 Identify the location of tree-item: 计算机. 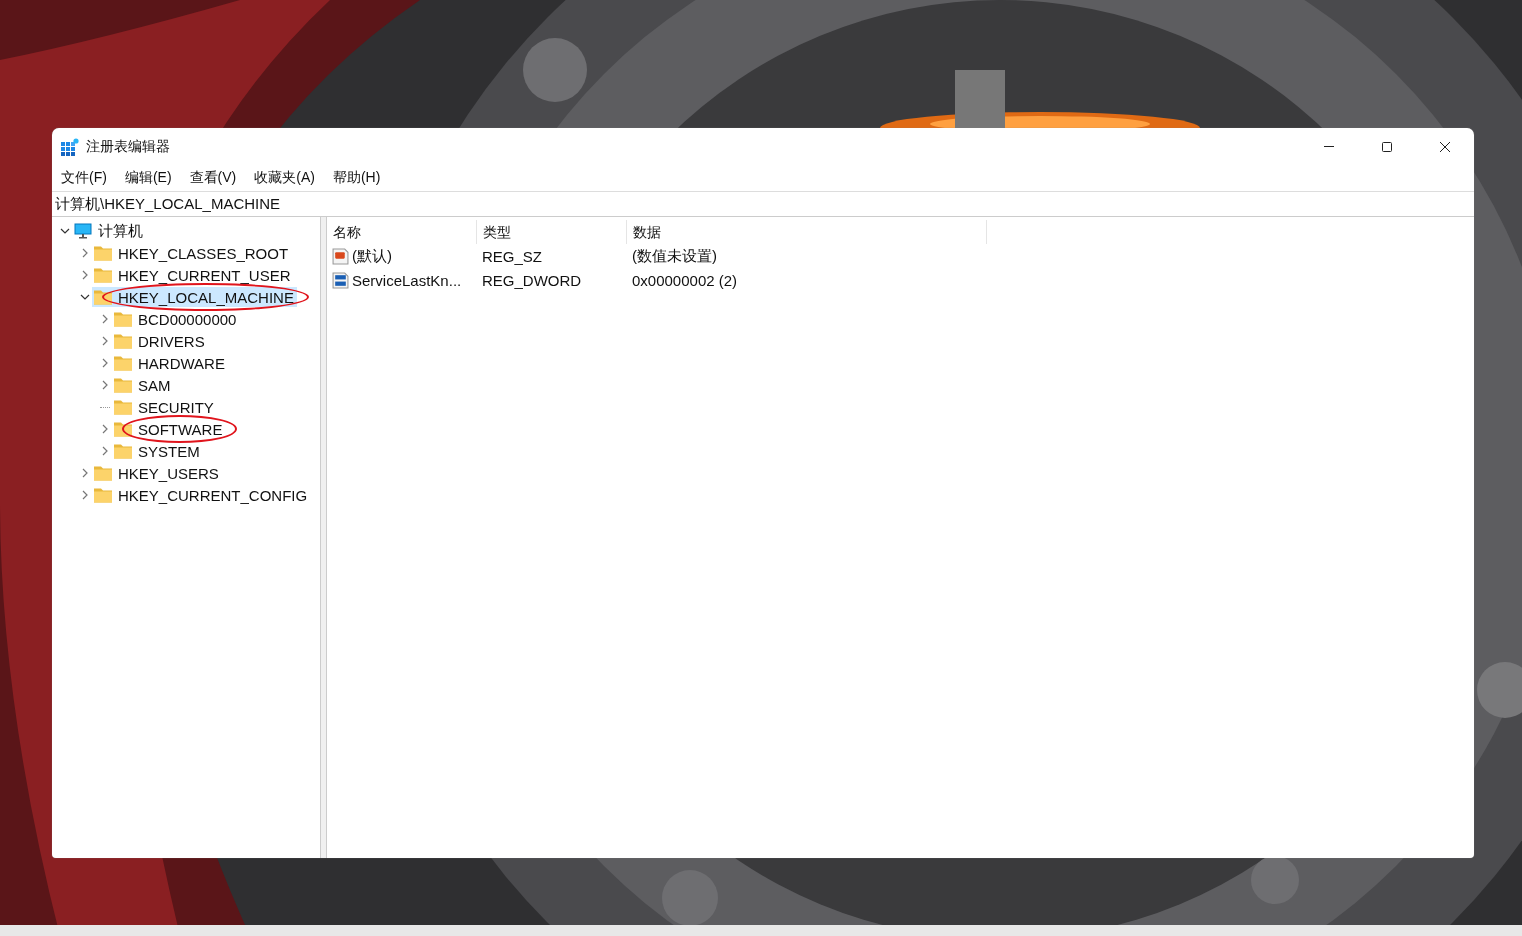
(109, 231).